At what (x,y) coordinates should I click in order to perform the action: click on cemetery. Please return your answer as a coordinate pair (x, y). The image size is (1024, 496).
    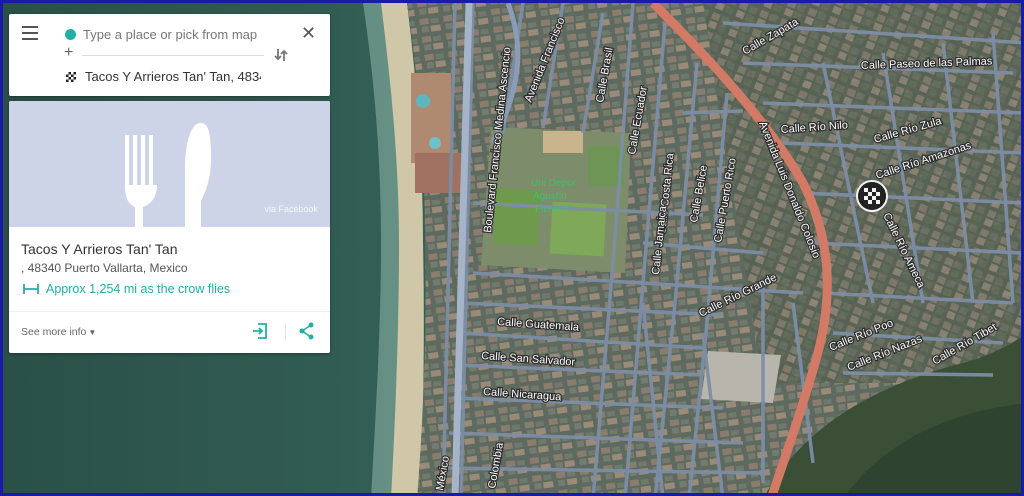
    Looking at the image, I should click on (741, 377).